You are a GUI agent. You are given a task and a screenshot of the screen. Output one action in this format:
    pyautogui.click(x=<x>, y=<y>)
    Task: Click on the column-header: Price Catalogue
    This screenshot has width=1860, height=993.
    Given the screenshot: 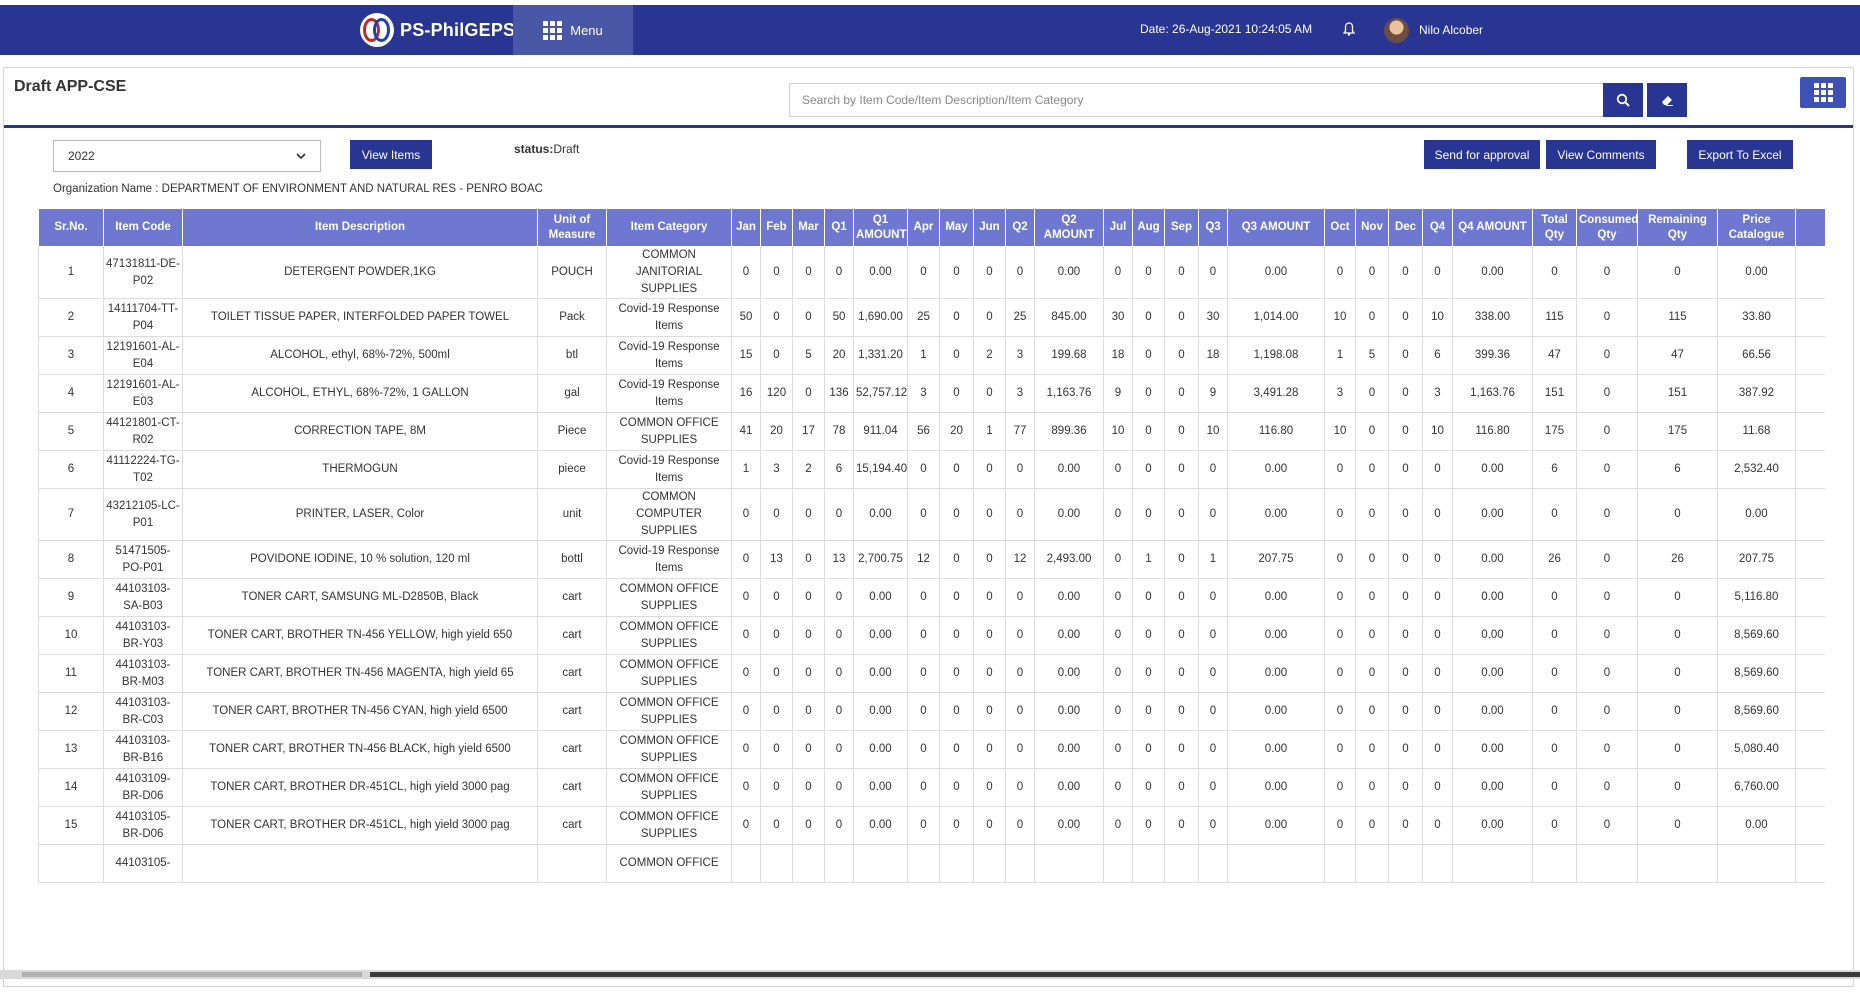 What is the action you would take?
    pyautogui.click(x=1756, y=227)
    